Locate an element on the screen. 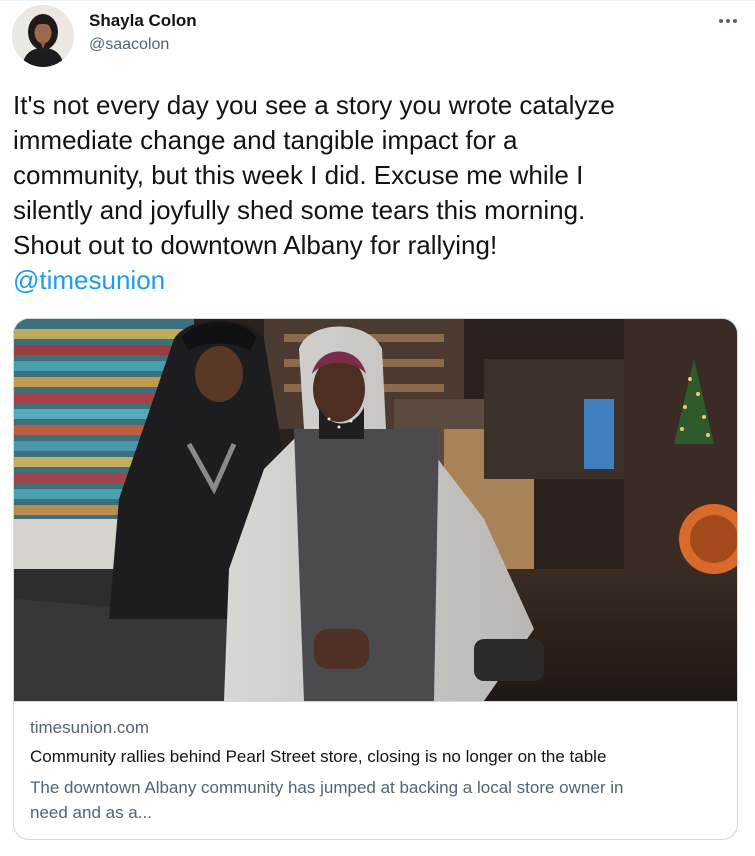  card-domain: timesunion.com is located at coordinates (90, 727).